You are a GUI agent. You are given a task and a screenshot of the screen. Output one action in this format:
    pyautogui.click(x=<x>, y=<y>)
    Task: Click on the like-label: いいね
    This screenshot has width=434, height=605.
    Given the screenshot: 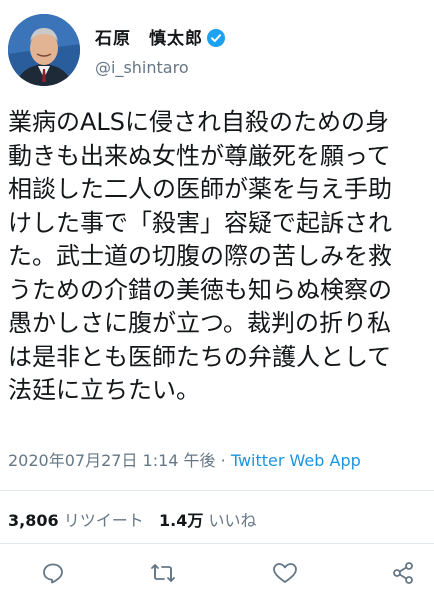 What is the action you would take?
    pyautogui.click(x=232, y=520)
    